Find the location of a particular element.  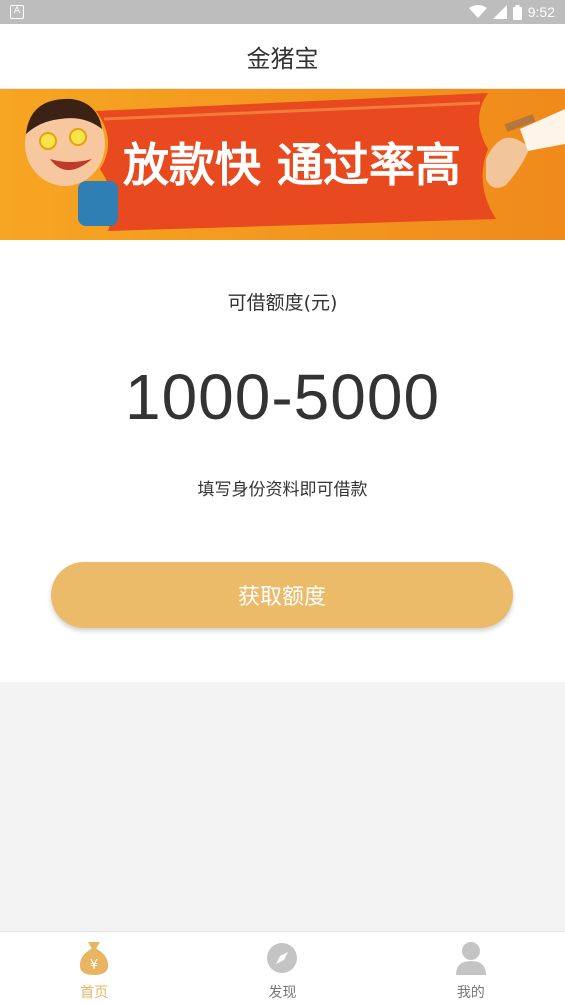

wifi-icon is located at coordinates (477, 11).